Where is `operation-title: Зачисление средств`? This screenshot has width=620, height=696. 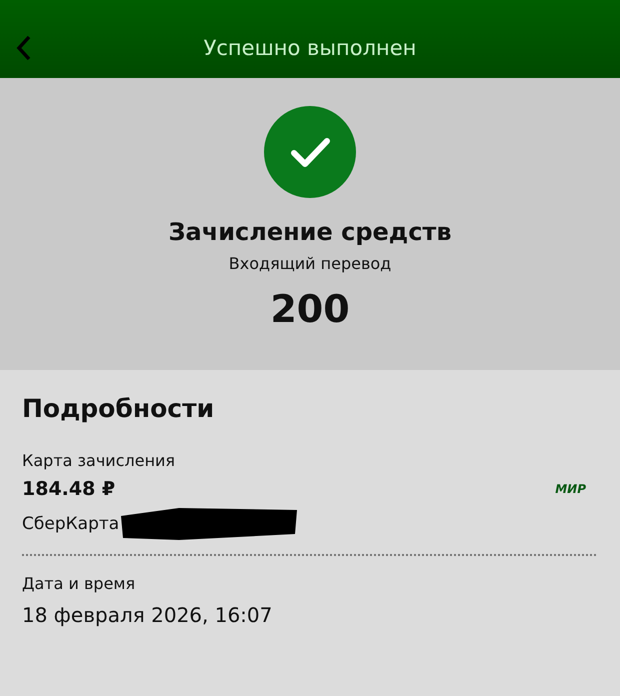 operation-title: Зачисление средств is located at coordinates (310, 232).